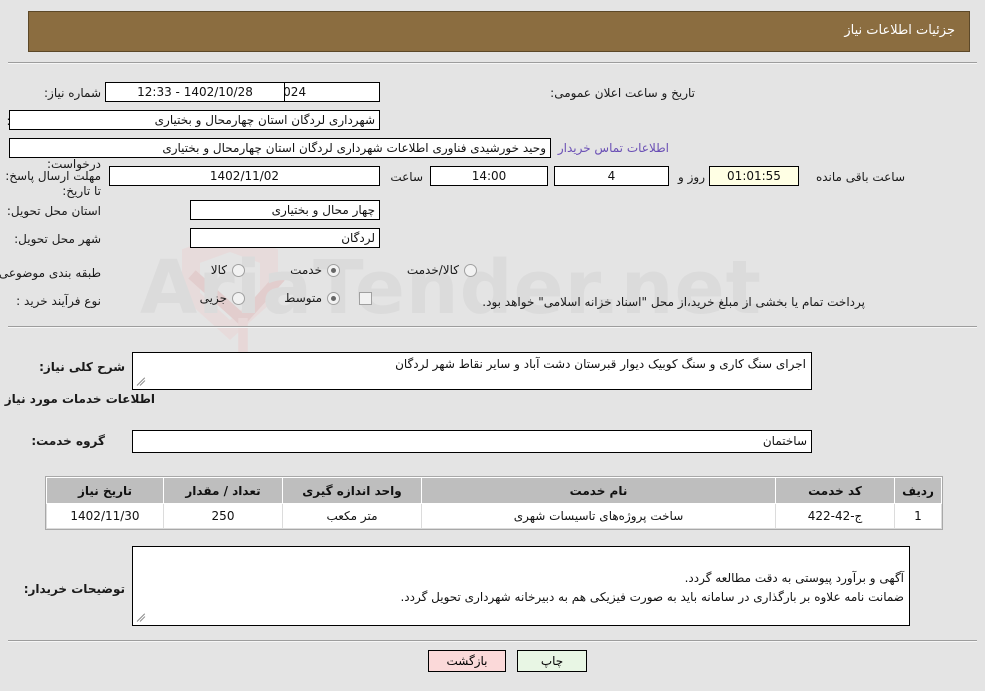  I want to click on radio-category-goods-service: کالا/خدمت, so click(442, 270).